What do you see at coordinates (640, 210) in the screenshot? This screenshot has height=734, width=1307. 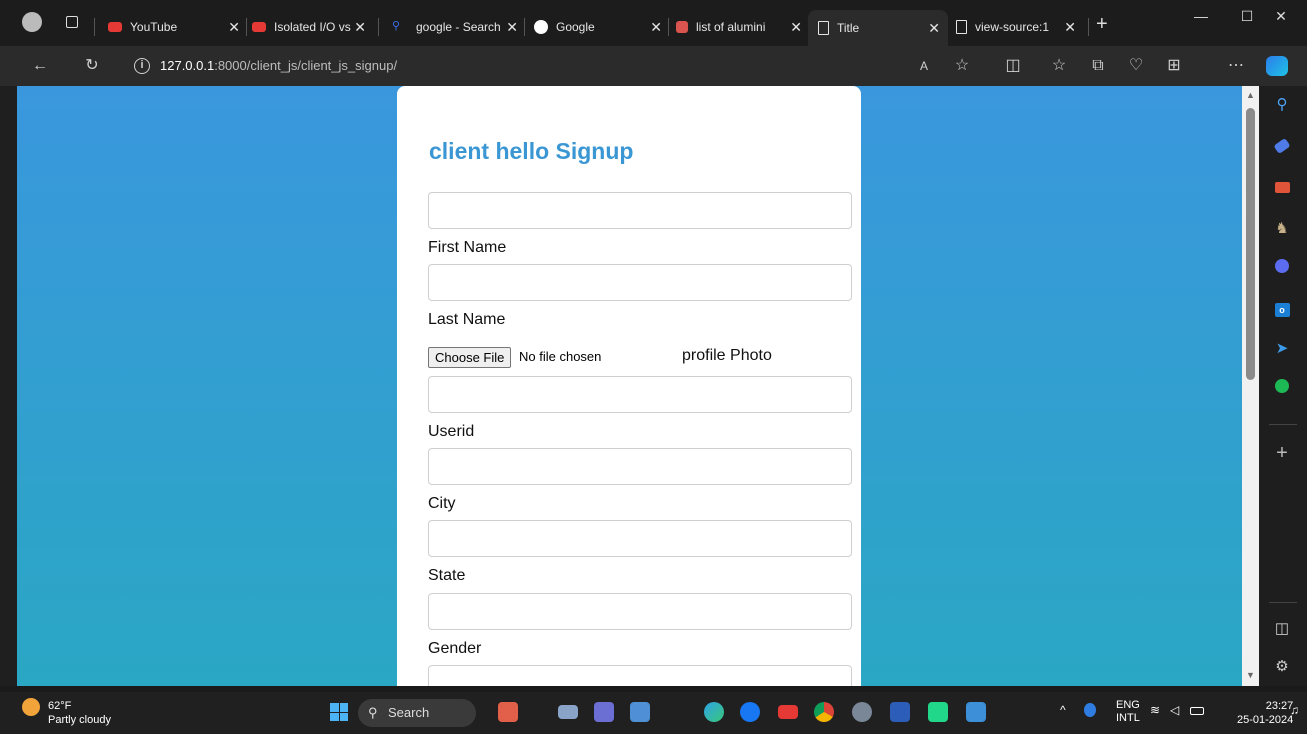 I see `top-text-input` at bounding box center [640, 210].